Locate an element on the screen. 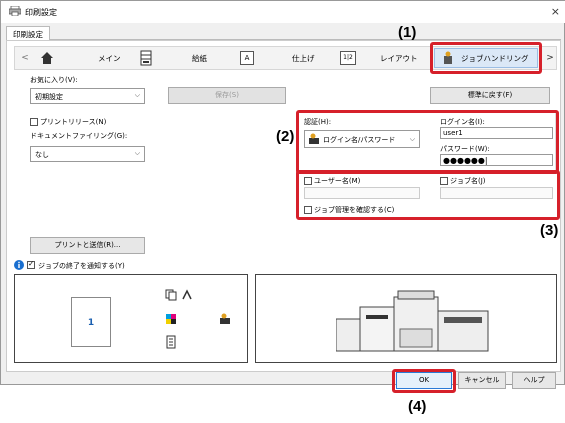 Image resolution: width=565 pixels, height=423 pixels. favorites-label: お気に入り(V): is located at coordinates (54, 80).